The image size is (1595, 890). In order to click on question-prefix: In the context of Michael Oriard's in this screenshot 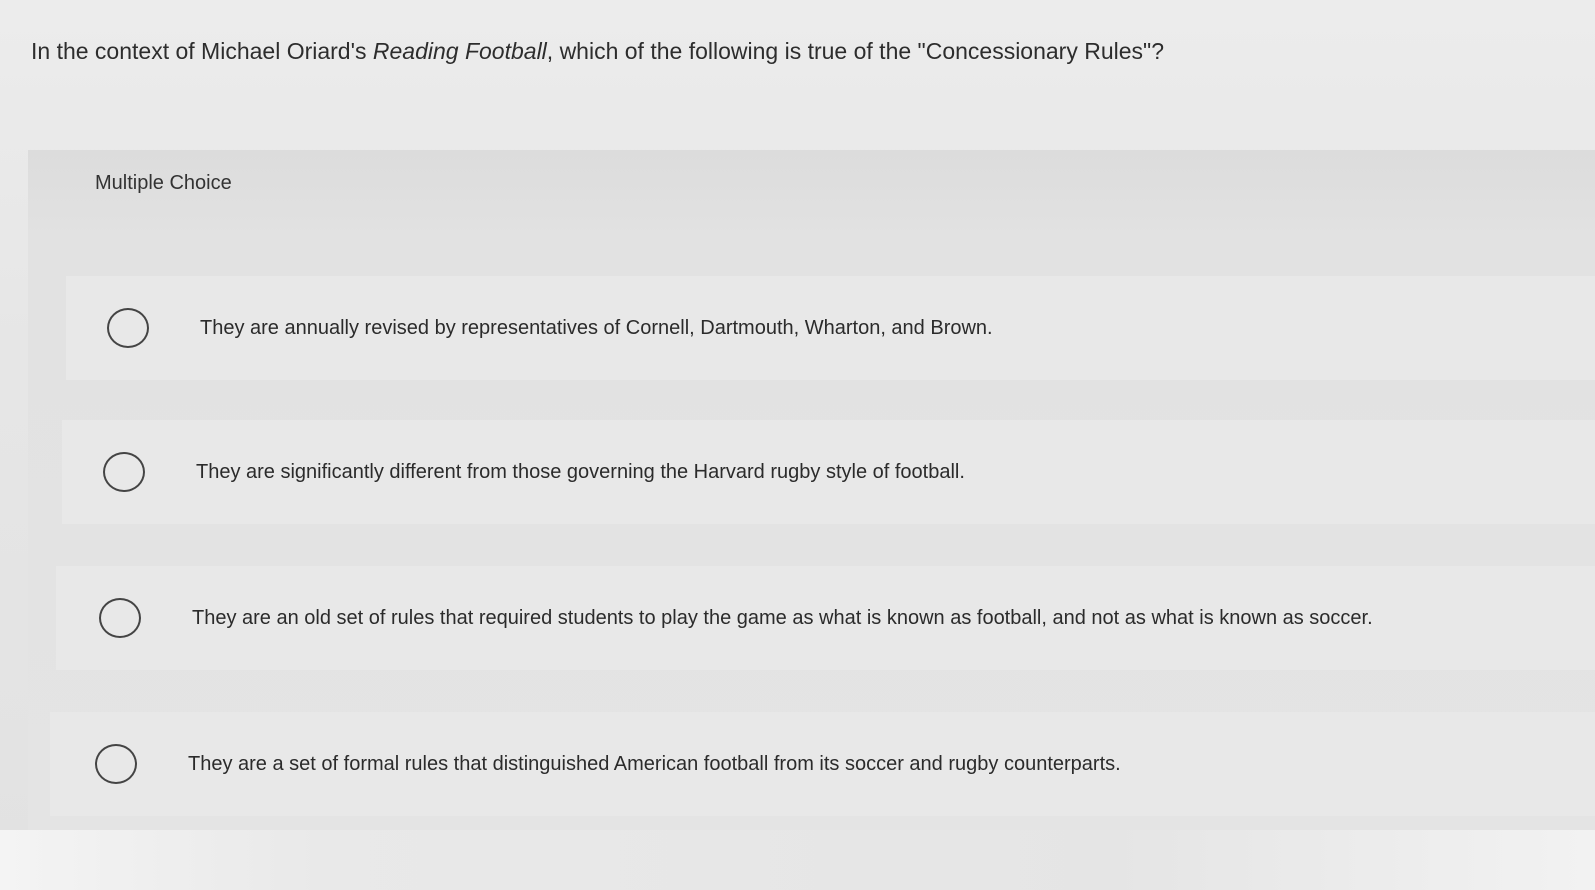, I will do `click(202, 51)`.